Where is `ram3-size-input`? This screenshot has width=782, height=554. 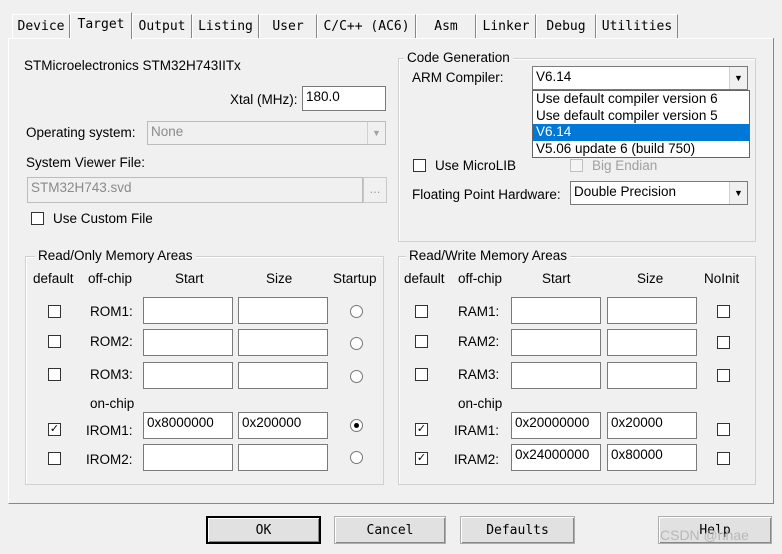
ram3-size-input is located at coordinates (652, 375).